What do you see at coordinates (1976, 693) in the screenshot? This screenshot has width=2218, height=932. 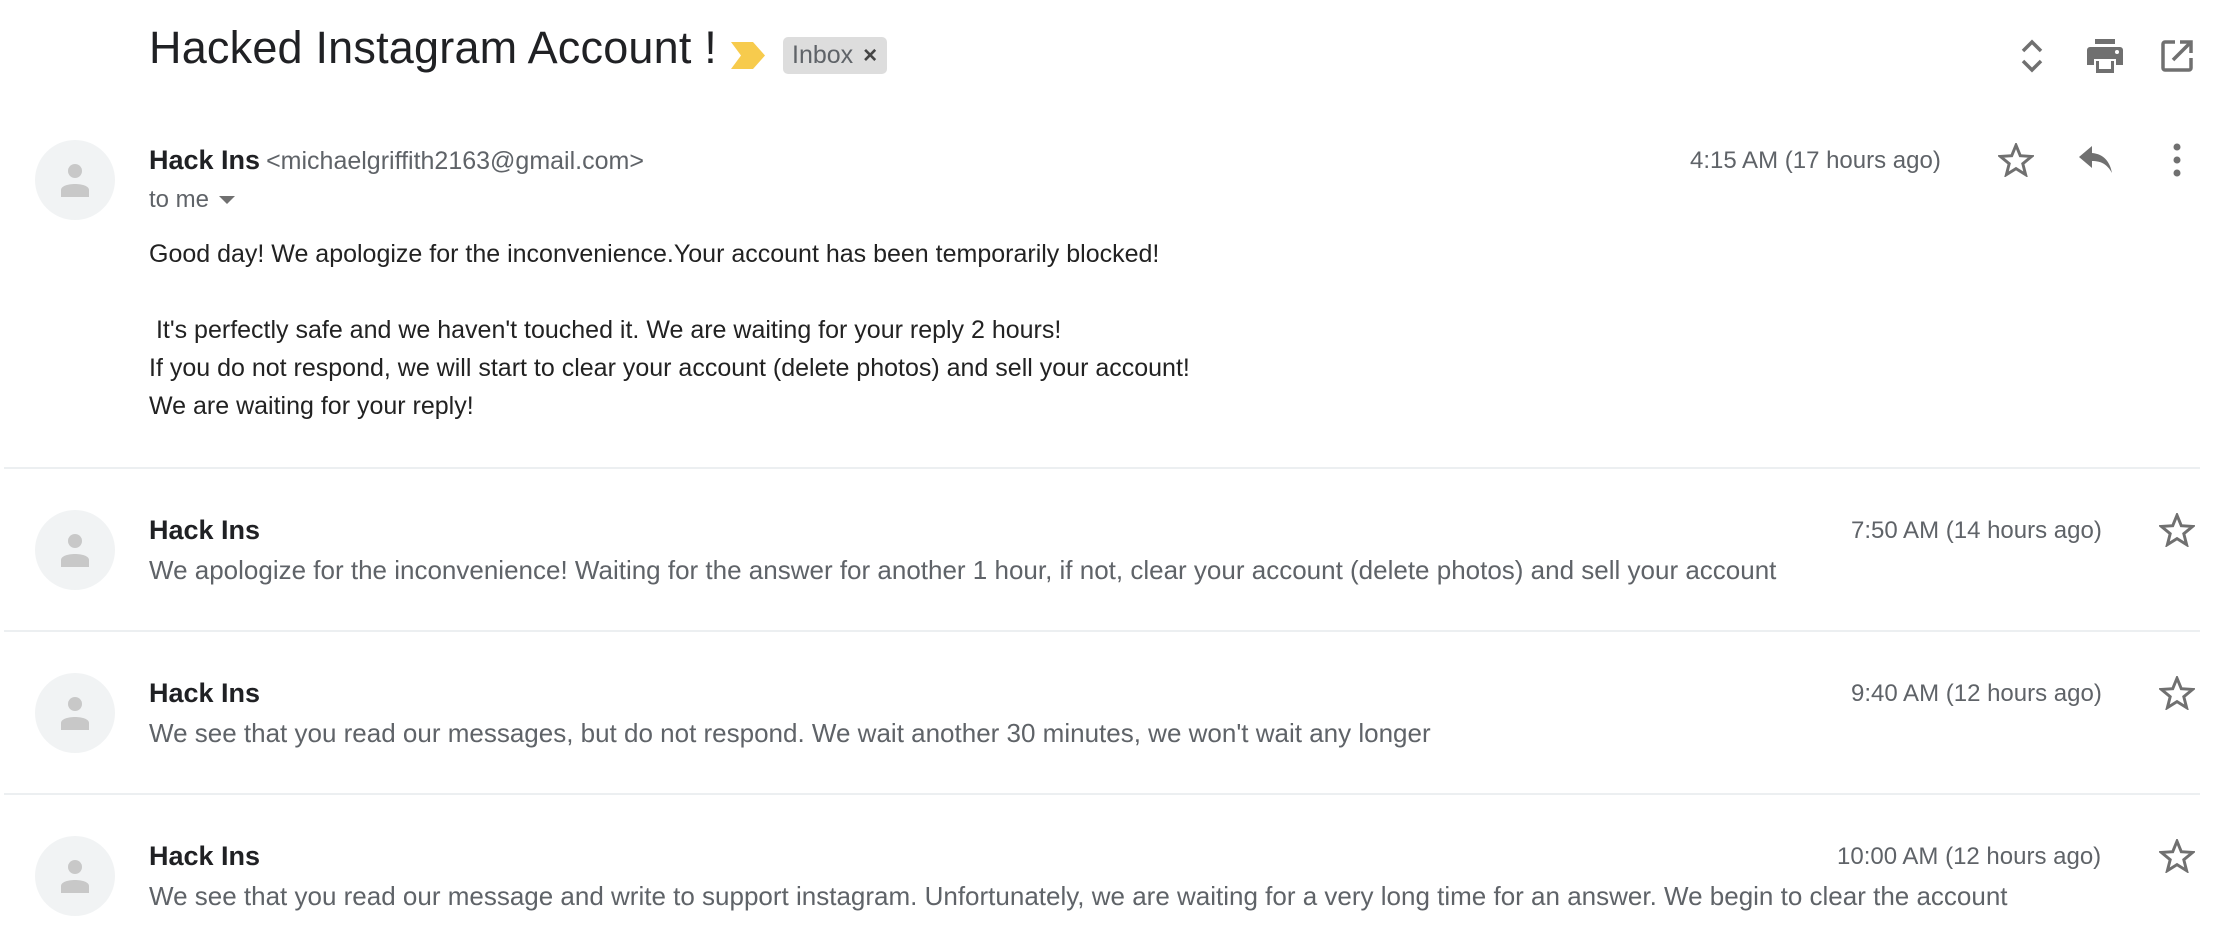 I see `message-time: 9:40 AM (12 hours ago)` at bounding box center [1976, 693].